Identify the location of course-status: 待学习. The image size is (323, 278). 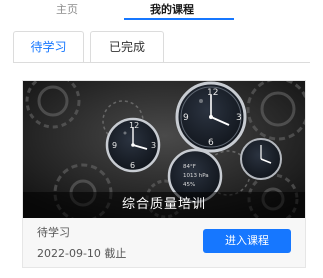
(53, 232).